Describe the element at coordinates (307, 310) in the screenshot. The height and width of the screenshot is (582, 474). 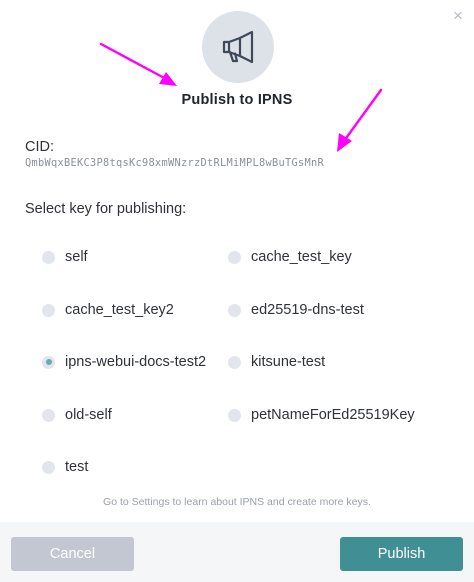
I see `key-option-label: ed25519-dns-test` at that location.